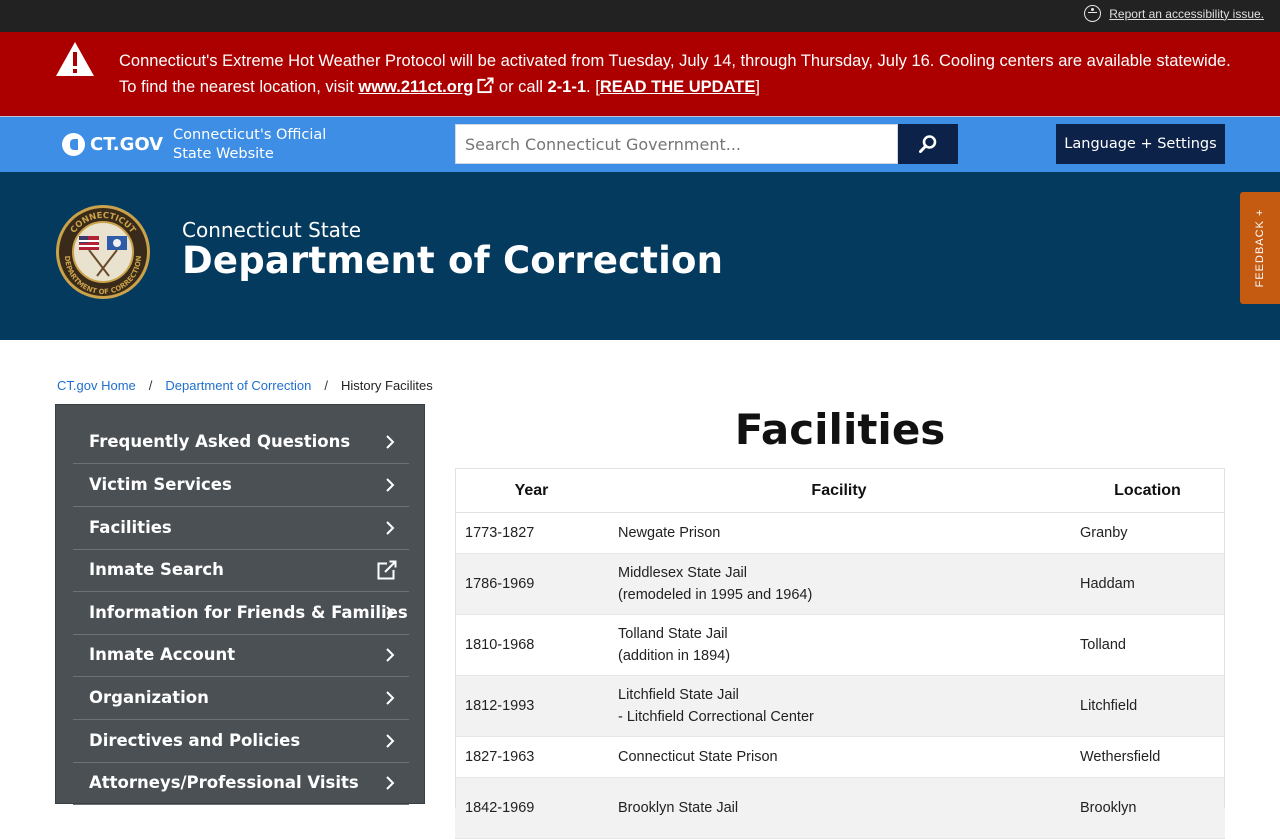 The image size is (1280, 839). Describe the element at coordinates (249, 145) in the screenshot. I see `official-site-label: Connecticut's Official State Website` at that location.